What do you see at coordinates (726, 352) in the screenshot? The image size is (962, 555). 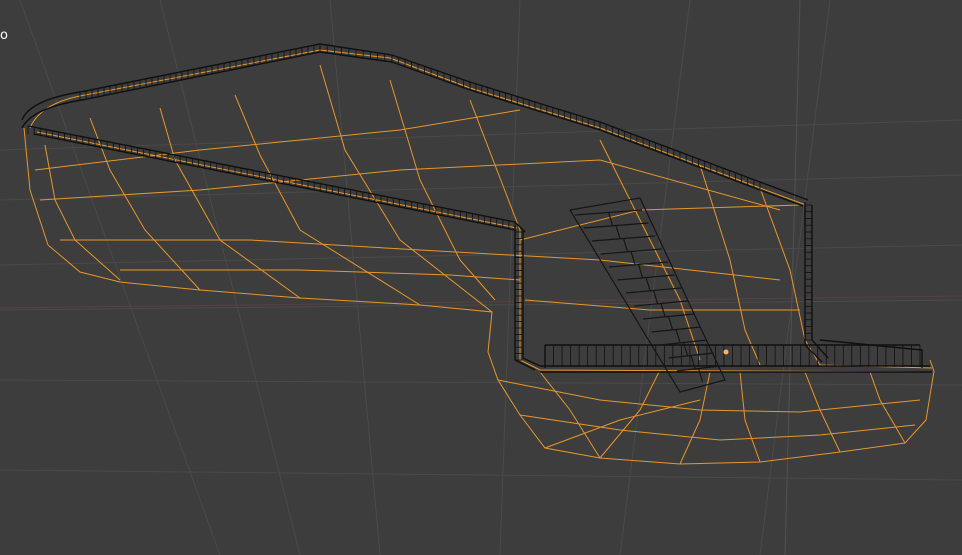 I see `active-vertex` at bounding box center [726, 352].